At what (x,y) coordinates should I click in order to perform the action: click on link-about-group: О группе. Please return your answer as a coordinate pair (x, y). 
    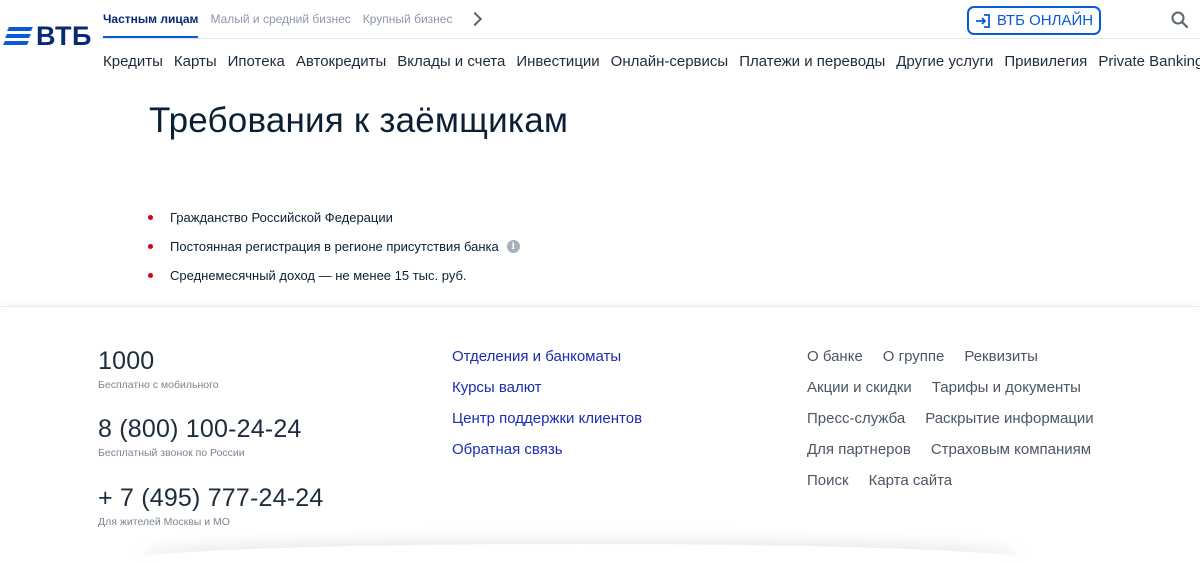
    Looking at the image, I should click on (914, 362).